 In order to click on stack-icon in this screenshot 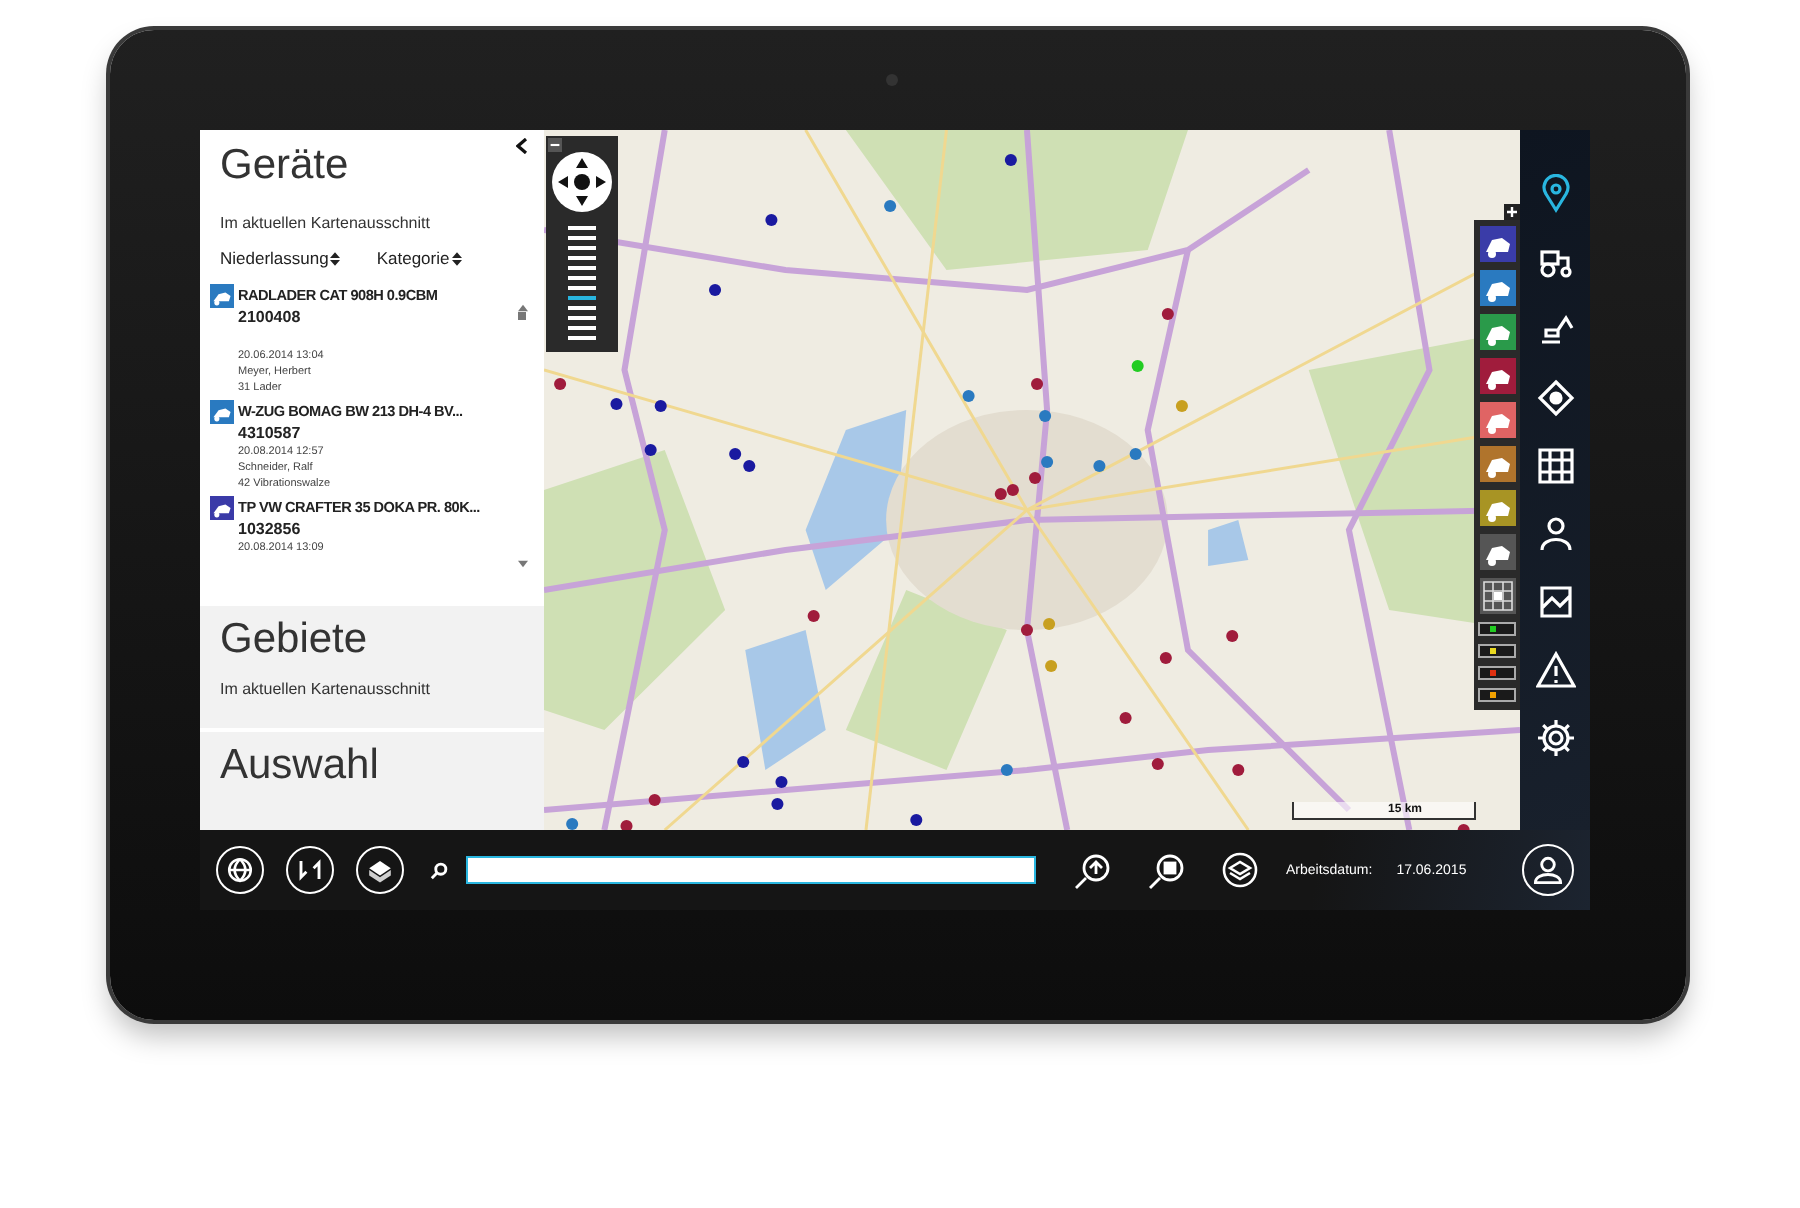, I will do `click(1240, 870)`.